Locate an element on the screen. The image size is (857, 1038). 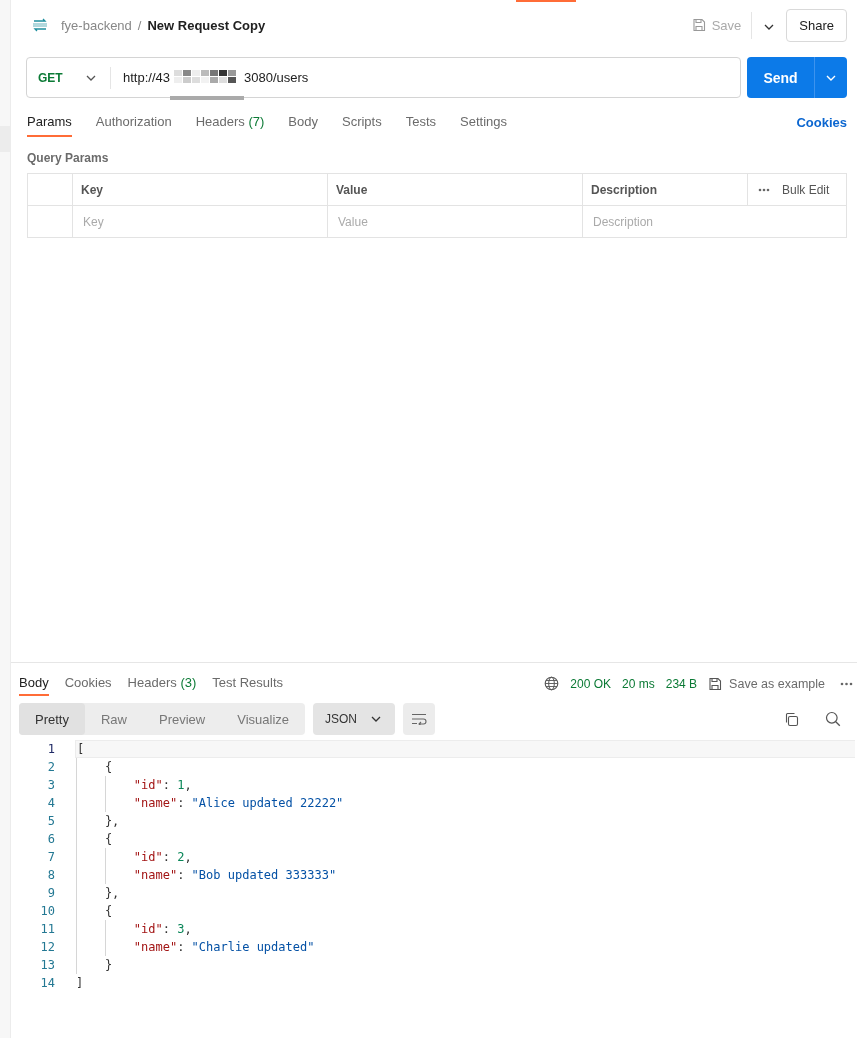
save-example-button: Save as example is located at coordinates (766, 683).